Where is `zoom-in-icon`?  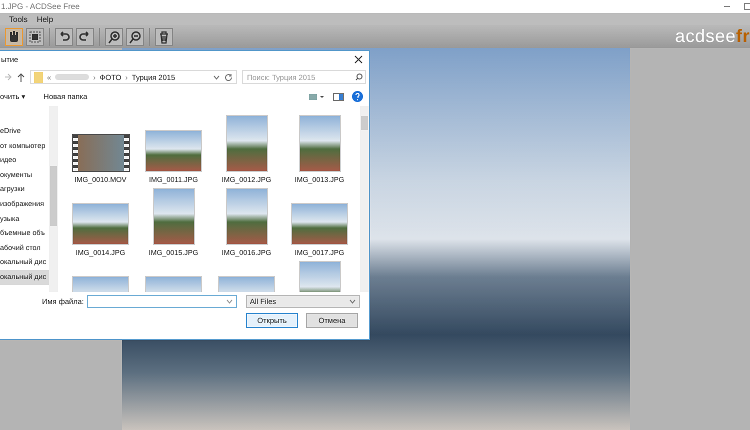 zoom-in-icon is located at coordinates (114, 37).